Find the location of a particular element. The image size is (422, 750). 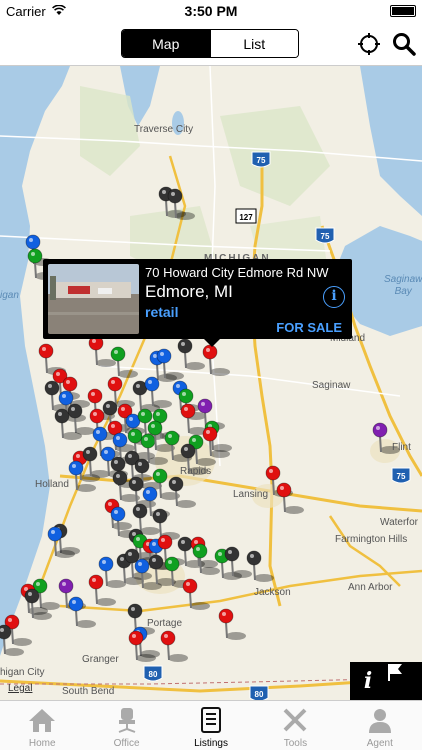

tab-office-label: Office is located at coordinates (126, 743).